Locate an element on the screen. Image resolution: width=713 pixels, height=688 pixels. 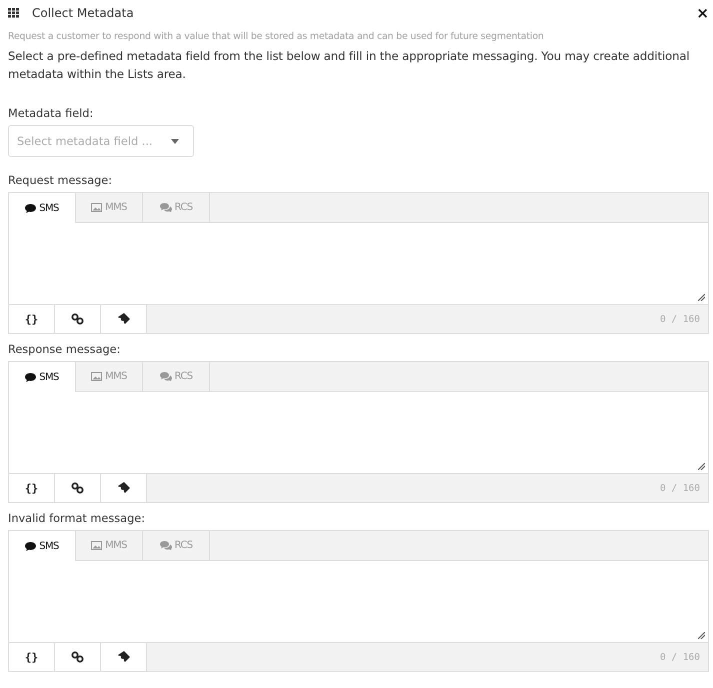
field-label: Request message: is located at coordinates (61, 180).